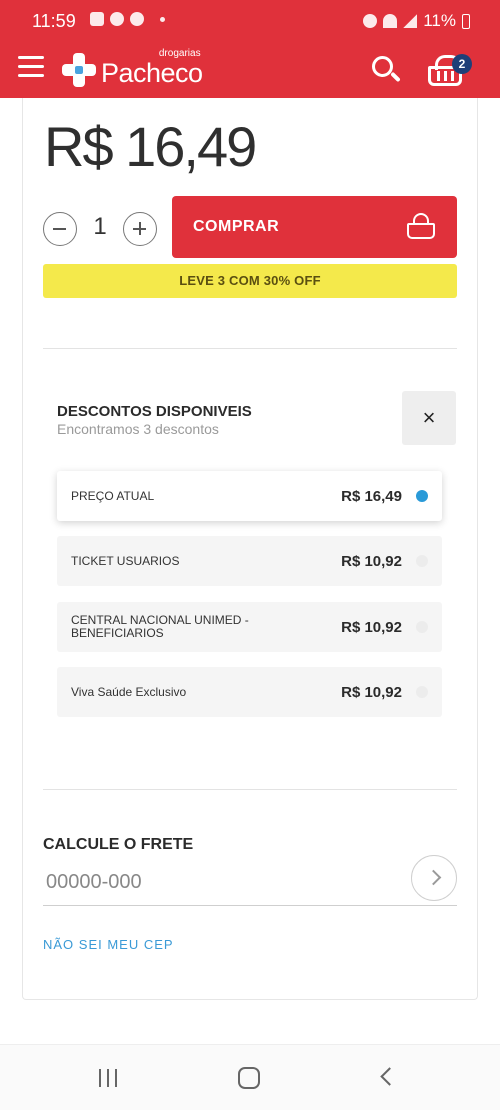 The height and width of the screenshot is (1110, 500). What do you see at coordinates (31, 67) in the screenshot?
I see `menu-icon` at bounding box center [31, 67].